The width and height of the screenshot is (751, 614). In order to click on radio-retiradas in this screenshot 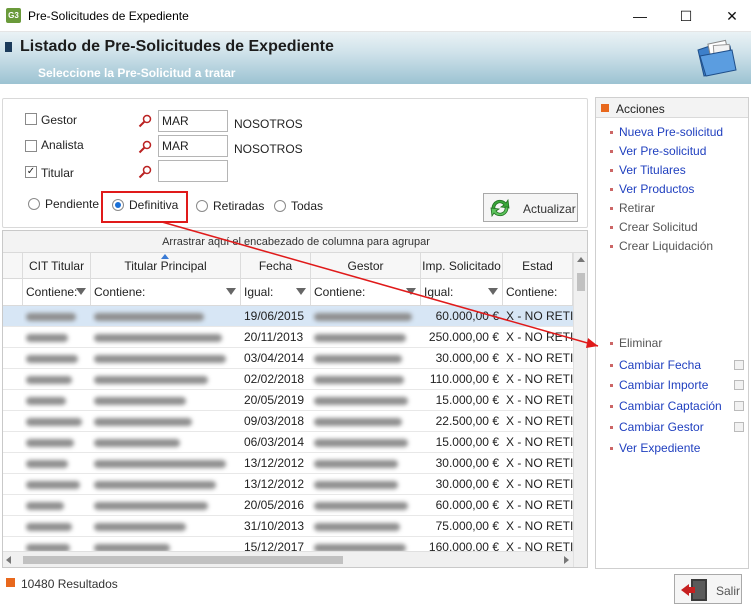, I will do `click(202, 206)`.